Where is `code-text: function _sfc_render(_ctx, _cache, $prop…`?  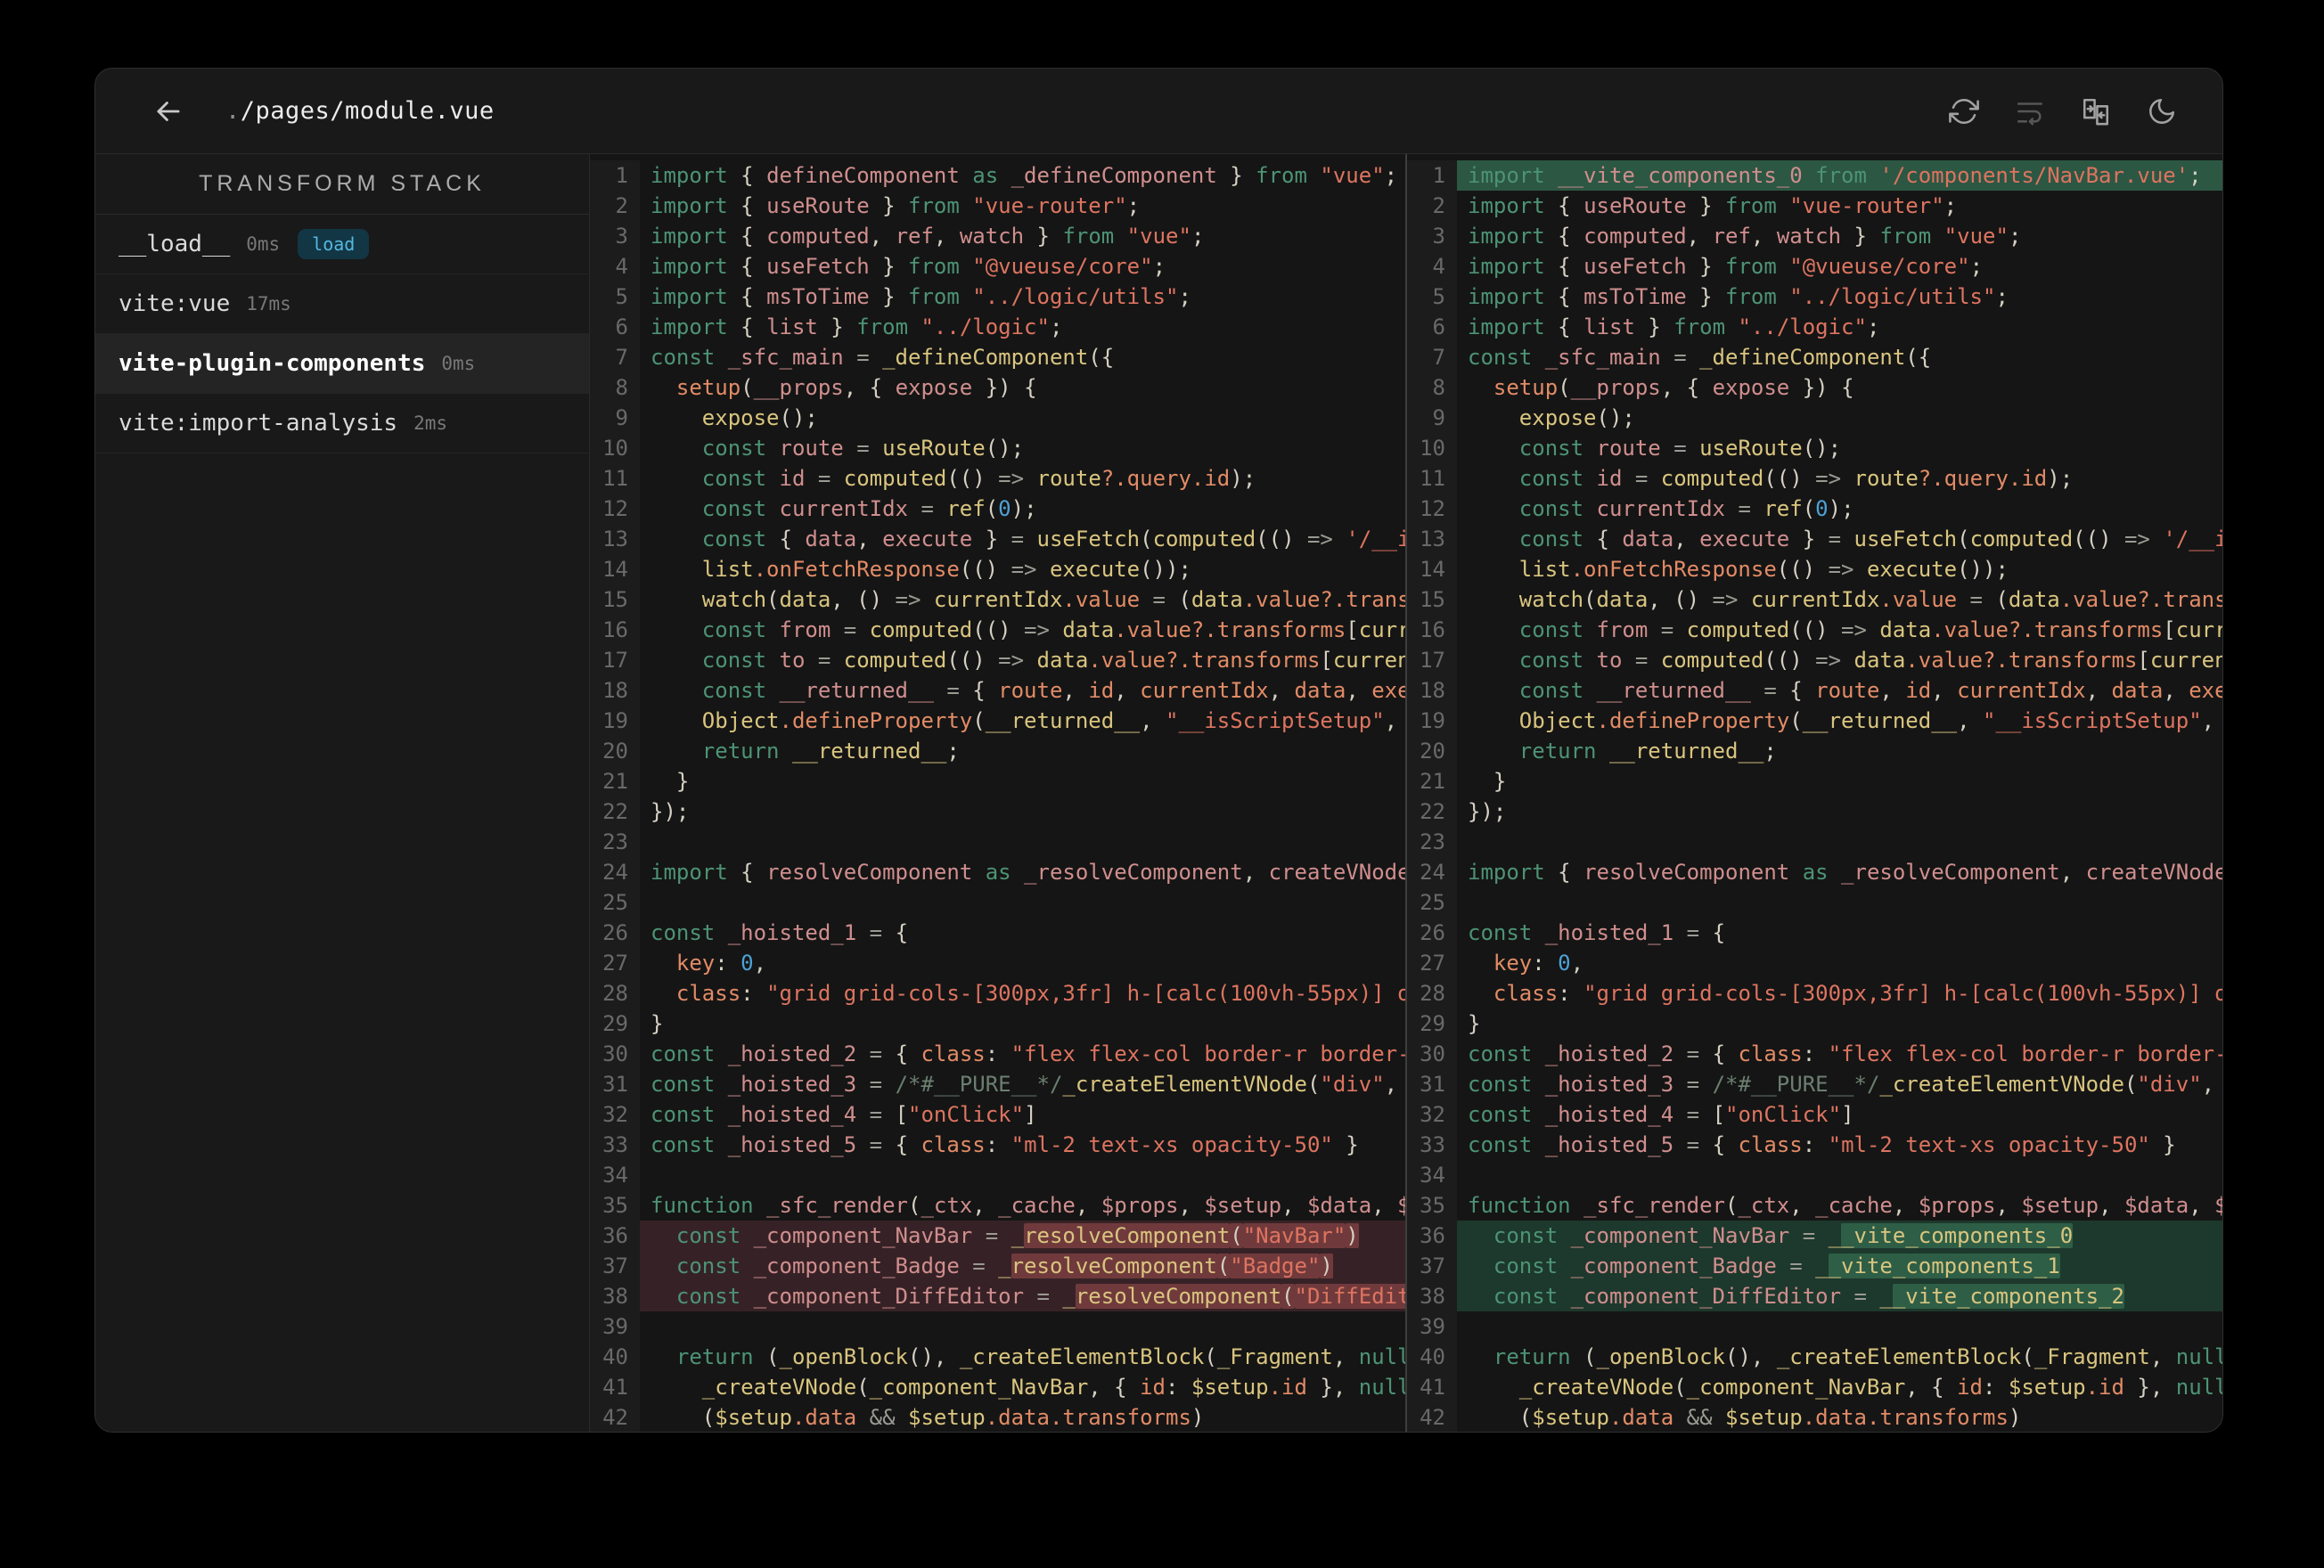
code-text: function _sfc_render(_ctx, _cache, $prop… is located at coordinates (1023, 1205).